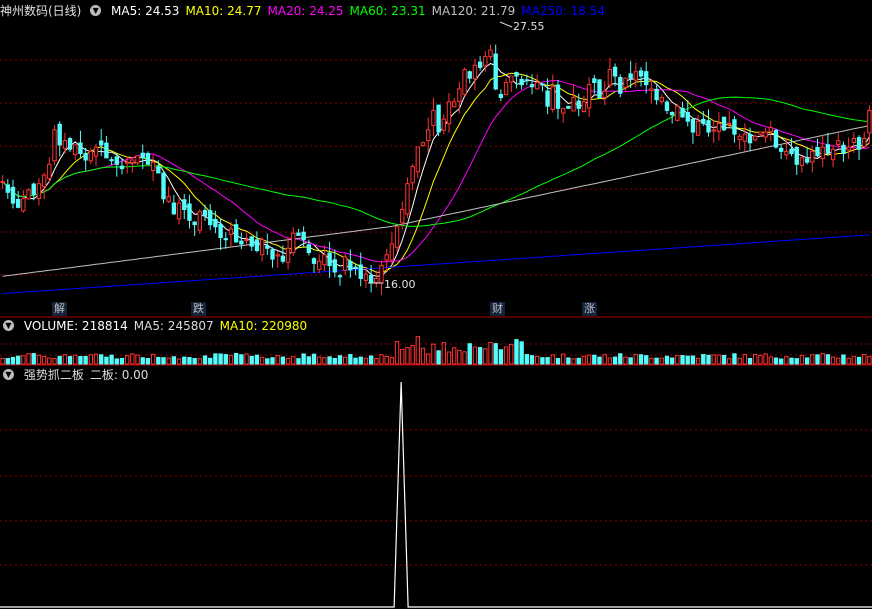 The height and width of the screenshot is (609, 872). I want to click on indicator-legend: 强势抓二板 二板: 0.00, so click(89, 375).